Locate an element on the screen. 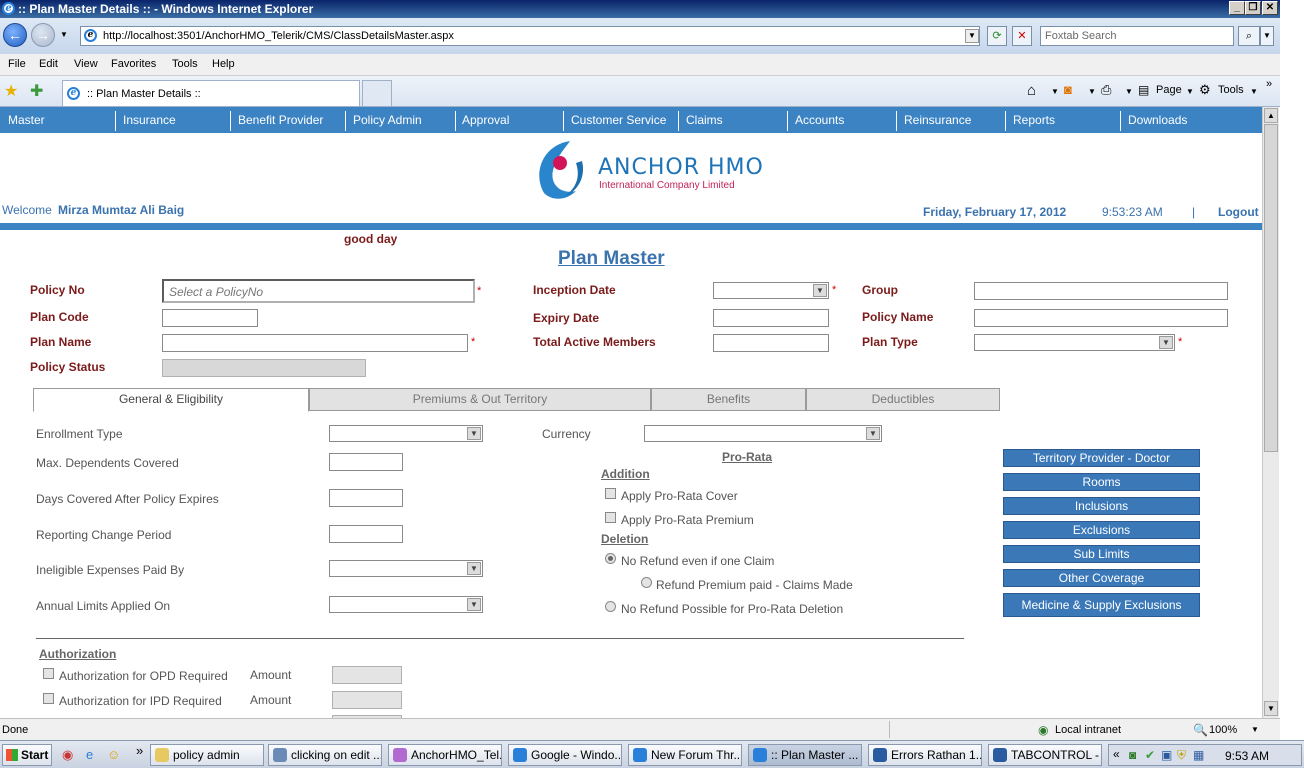 The width and height of the screenshot is (1304, 768). territory-provider-doctor-button: Territory Provider - Doctor is located at coordinates (1101, 458).